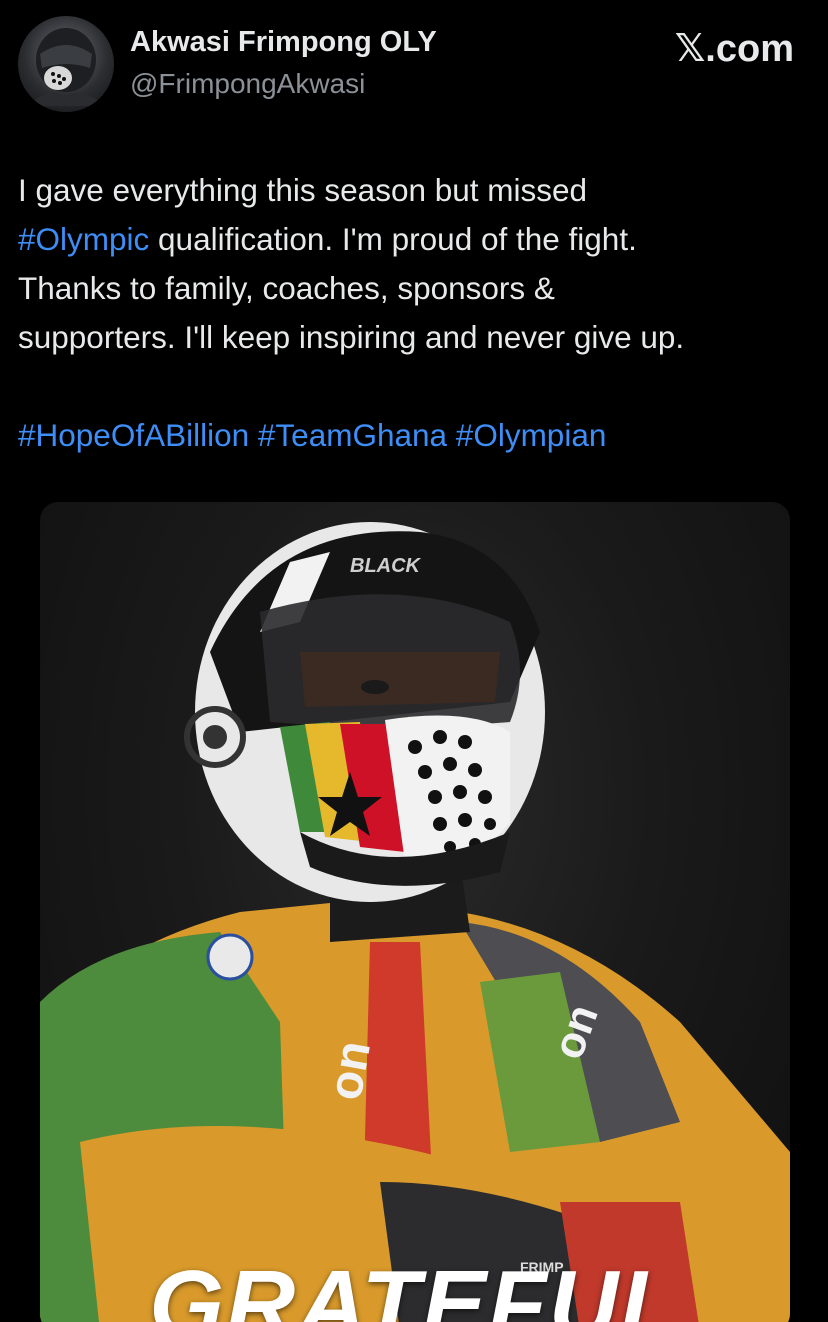  I want to click on hashtag-link: #Olympian, so click(531, 435).